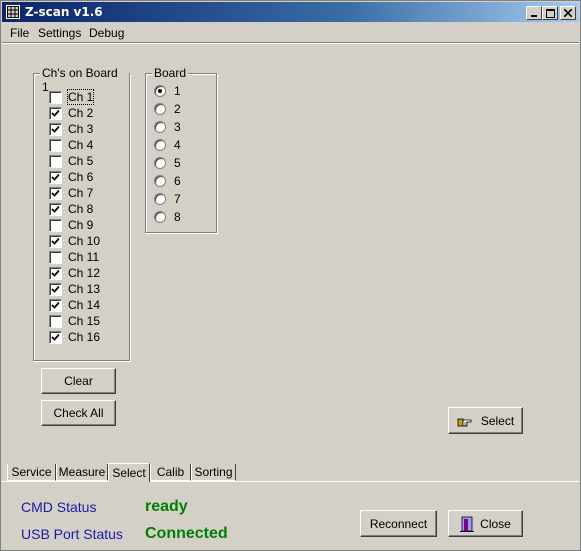  Describe the element at coordinates (186, 533) in the screenshot. I see `usb-status-value: Connected` at that location.